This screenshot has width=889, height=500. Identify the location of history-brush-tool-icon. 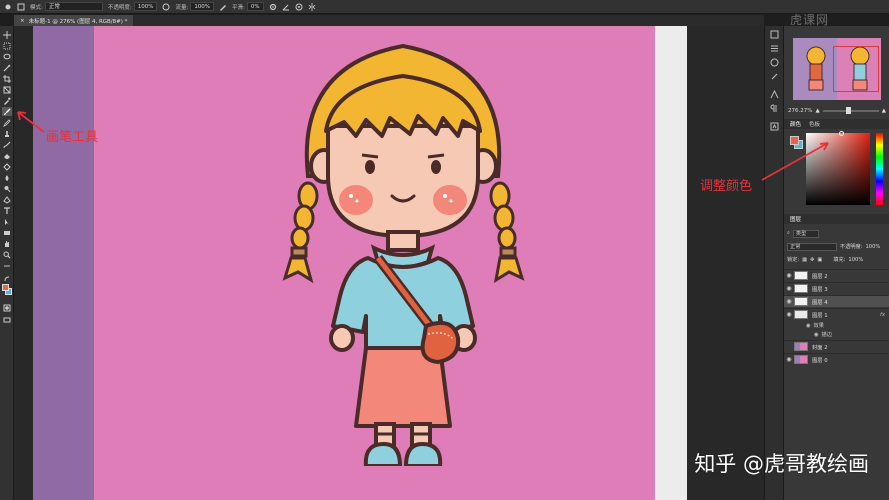
(7, 144).